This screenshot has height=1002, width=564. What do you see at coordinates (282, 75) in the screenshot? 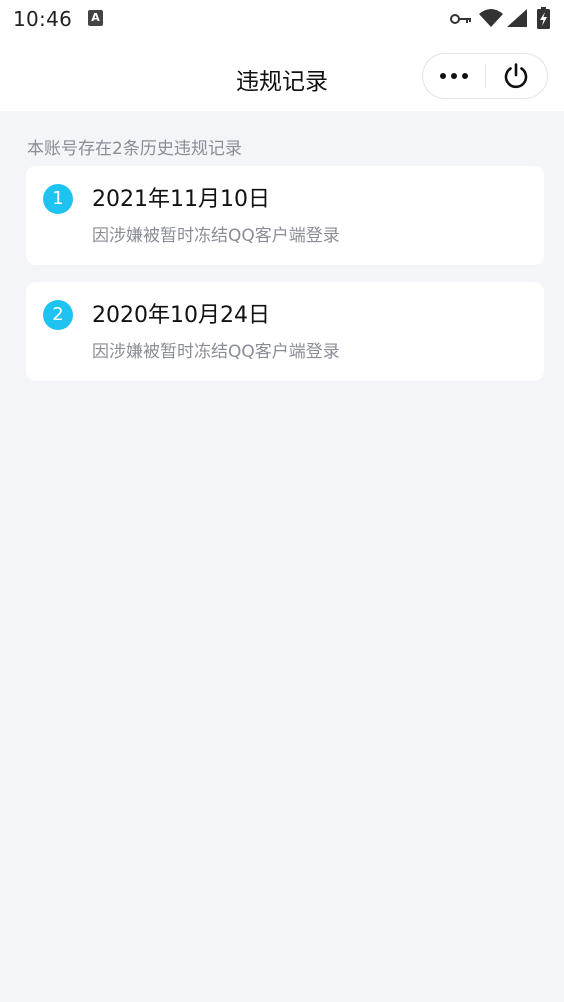
I see `nav-bar: 违规记录` at bounding box center [282, 75].